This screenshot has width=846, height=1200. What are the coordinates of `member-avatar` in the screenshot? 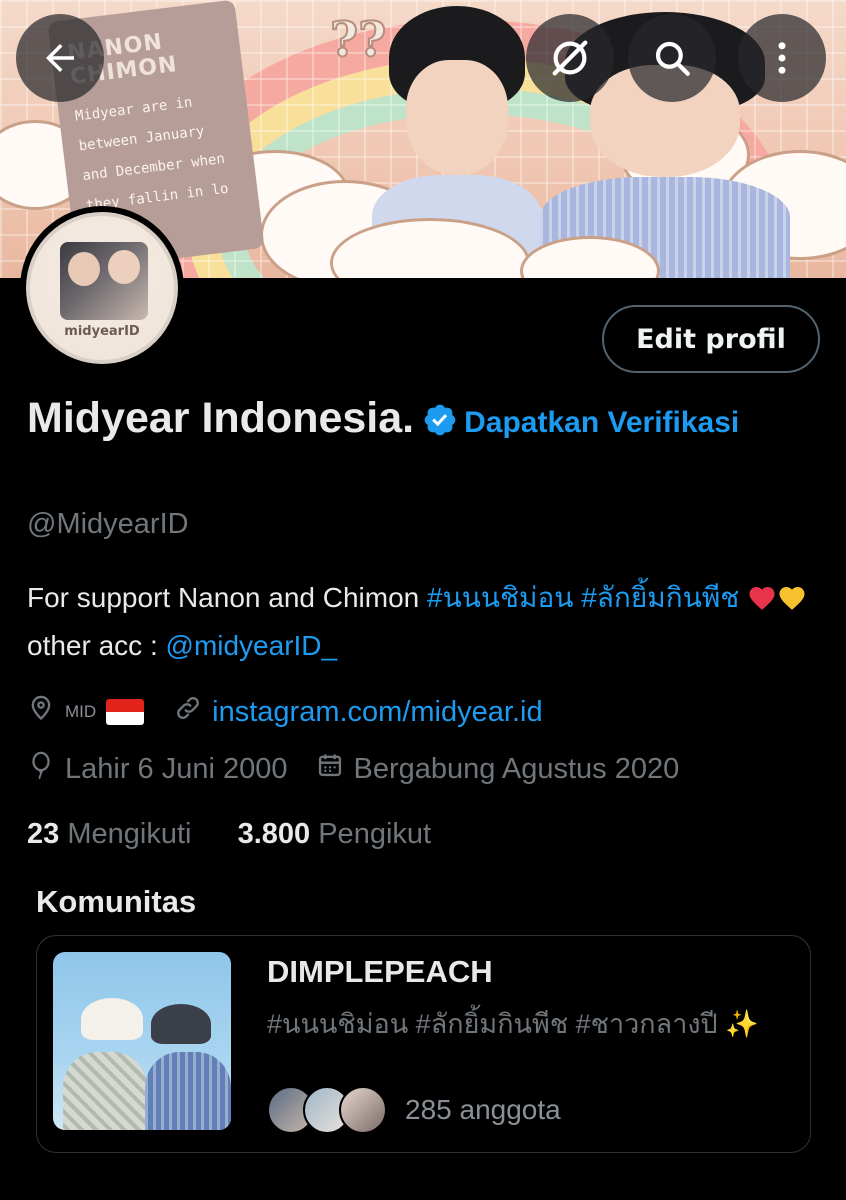 It's located at (363, 1110).